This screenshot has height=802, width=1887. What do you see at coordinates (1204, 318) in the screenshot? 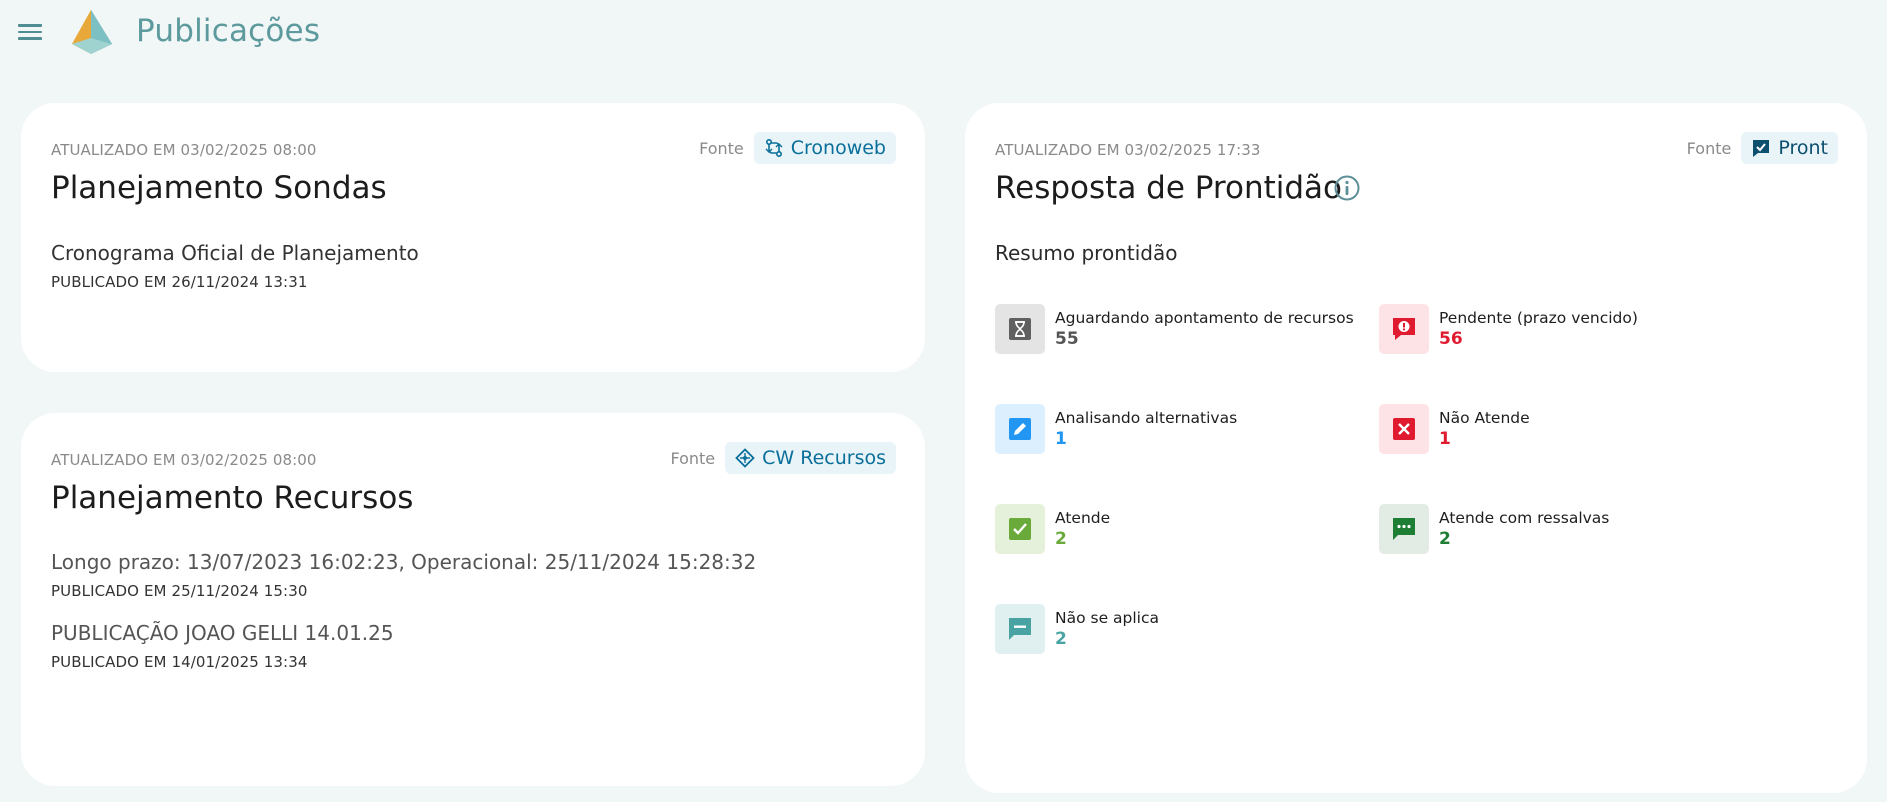
I see `status-label: Aguardando apontamento de recursos` at bounding box center [1204, 318].